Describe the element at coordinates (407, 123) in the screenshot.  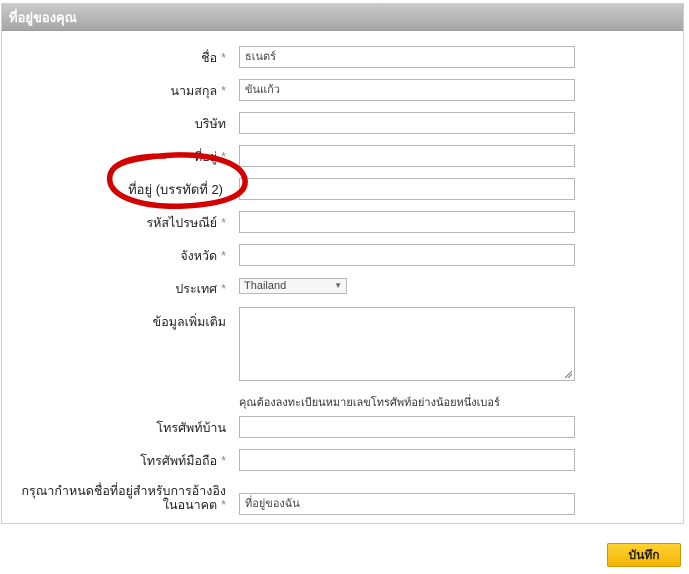
I see `company-input` at that location.